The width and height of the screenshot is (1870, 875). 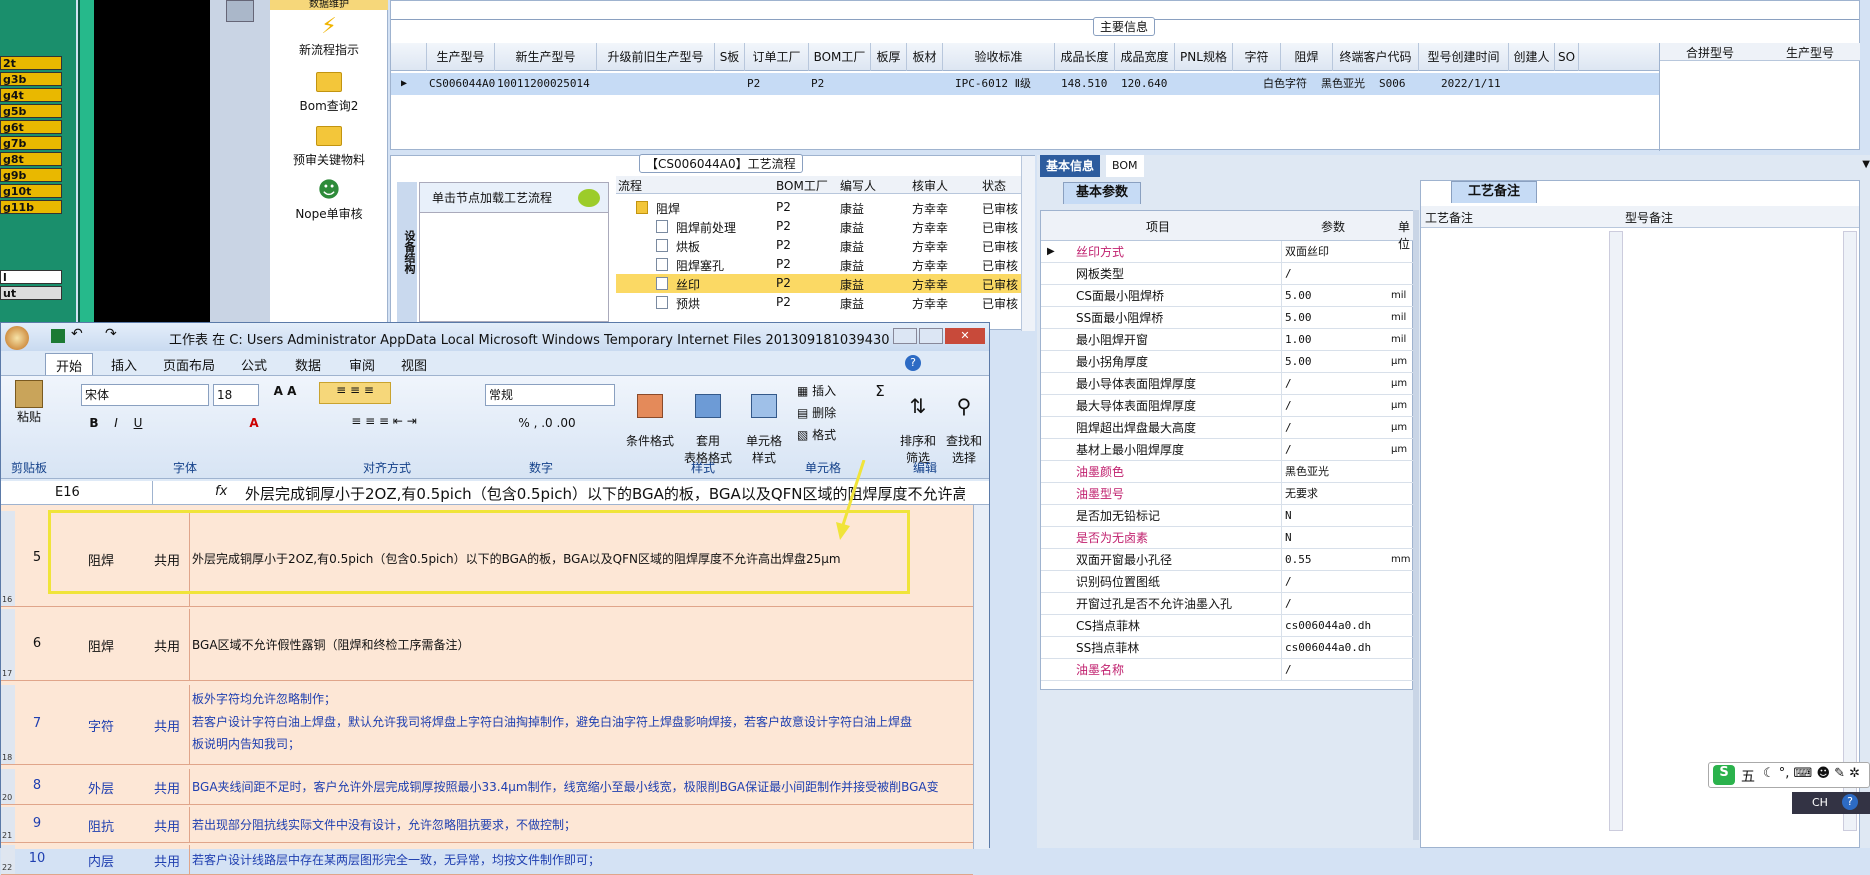 What do you see at coordinates (31, 111) in the screenshot?
I see `left-strip-item: g5b` at bounding box center [31, 111].